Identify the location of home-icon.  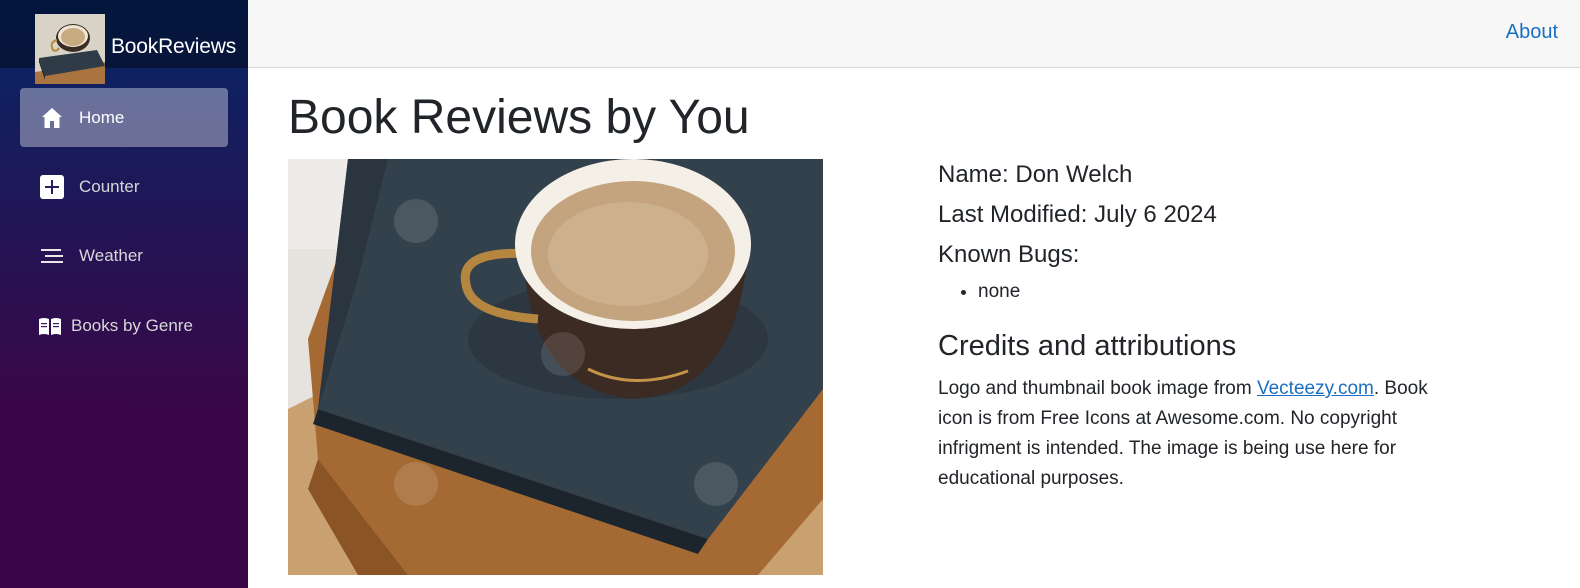
(52, 118).